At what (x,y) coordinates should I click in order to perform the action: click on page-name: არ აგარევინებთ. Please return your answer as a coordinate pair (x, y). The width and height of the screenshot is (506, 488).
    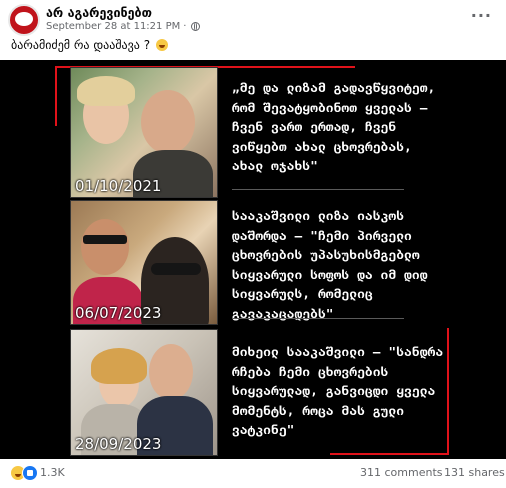
    Looking at the image, I should click on (99, 12).